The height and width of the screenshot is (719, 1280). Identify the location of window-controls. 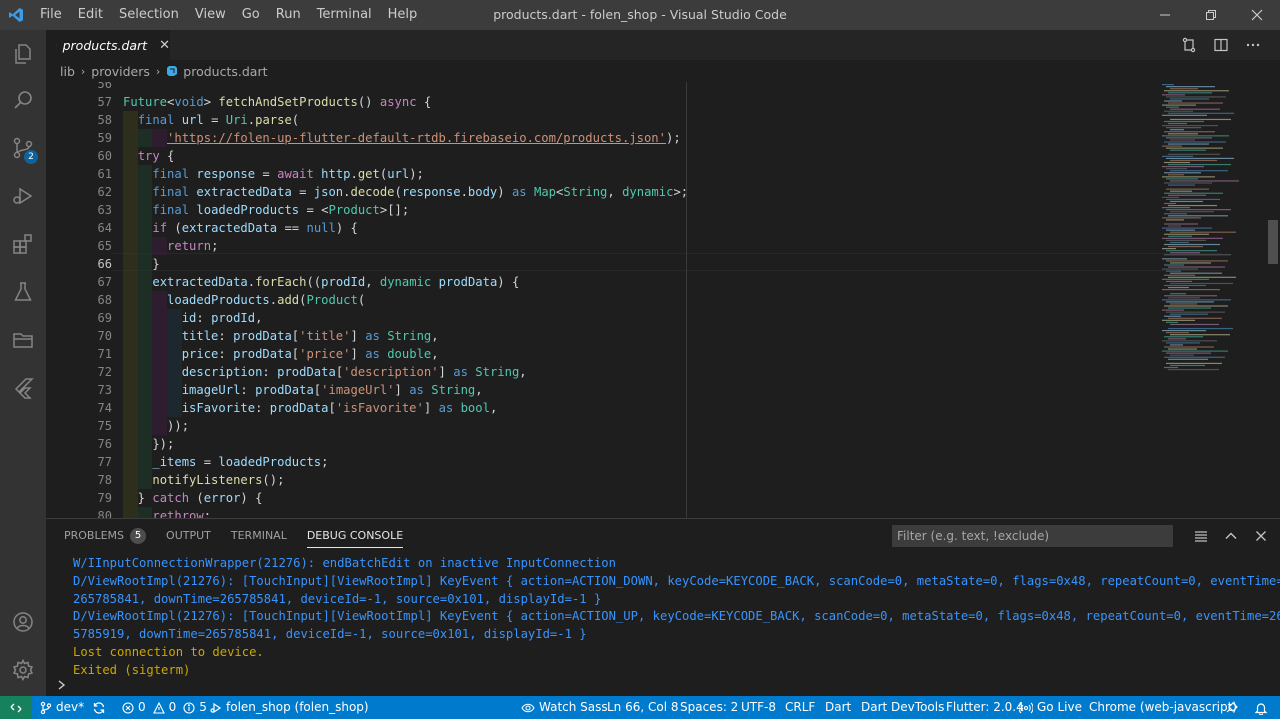
(1211, 15).